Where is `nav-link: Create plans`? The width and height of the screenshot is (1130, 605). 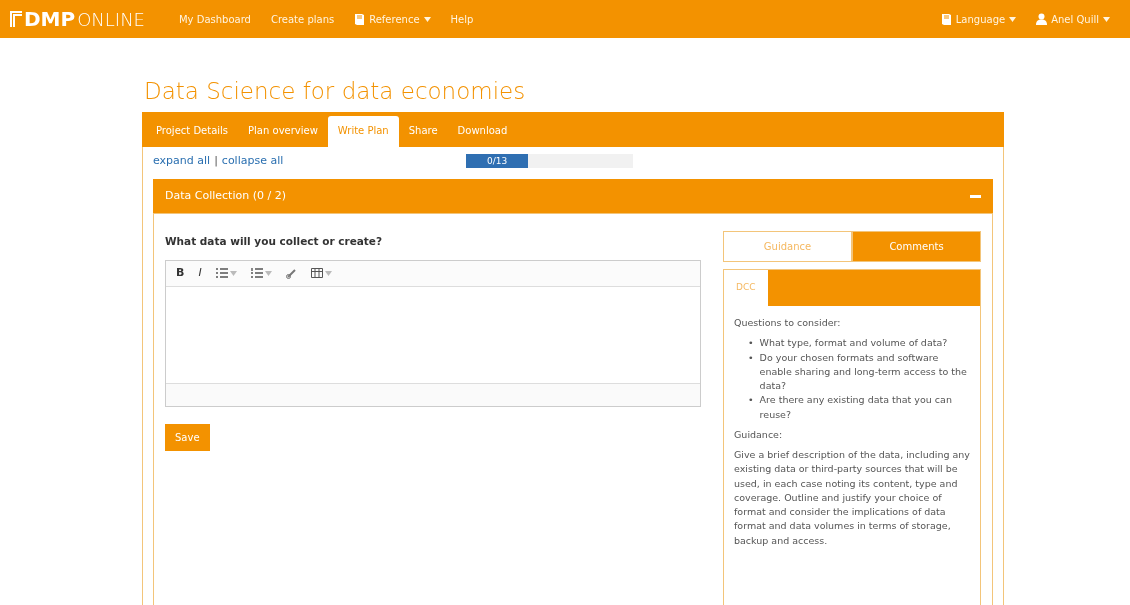
nav-link: Create plans is located at coordinates (302, 19).